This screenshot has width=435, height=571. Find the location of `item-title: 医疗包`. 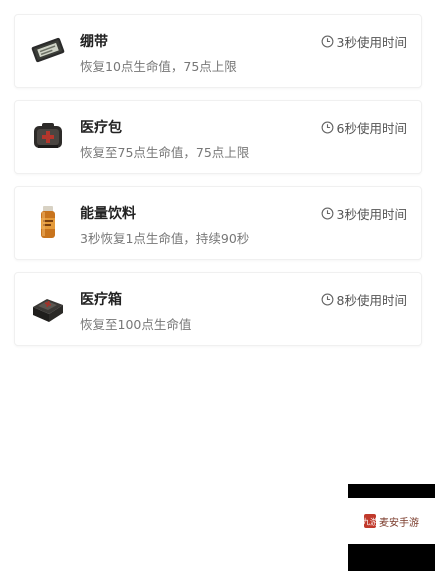

item-title: 医疗包 is located at coordinates (101, 128).